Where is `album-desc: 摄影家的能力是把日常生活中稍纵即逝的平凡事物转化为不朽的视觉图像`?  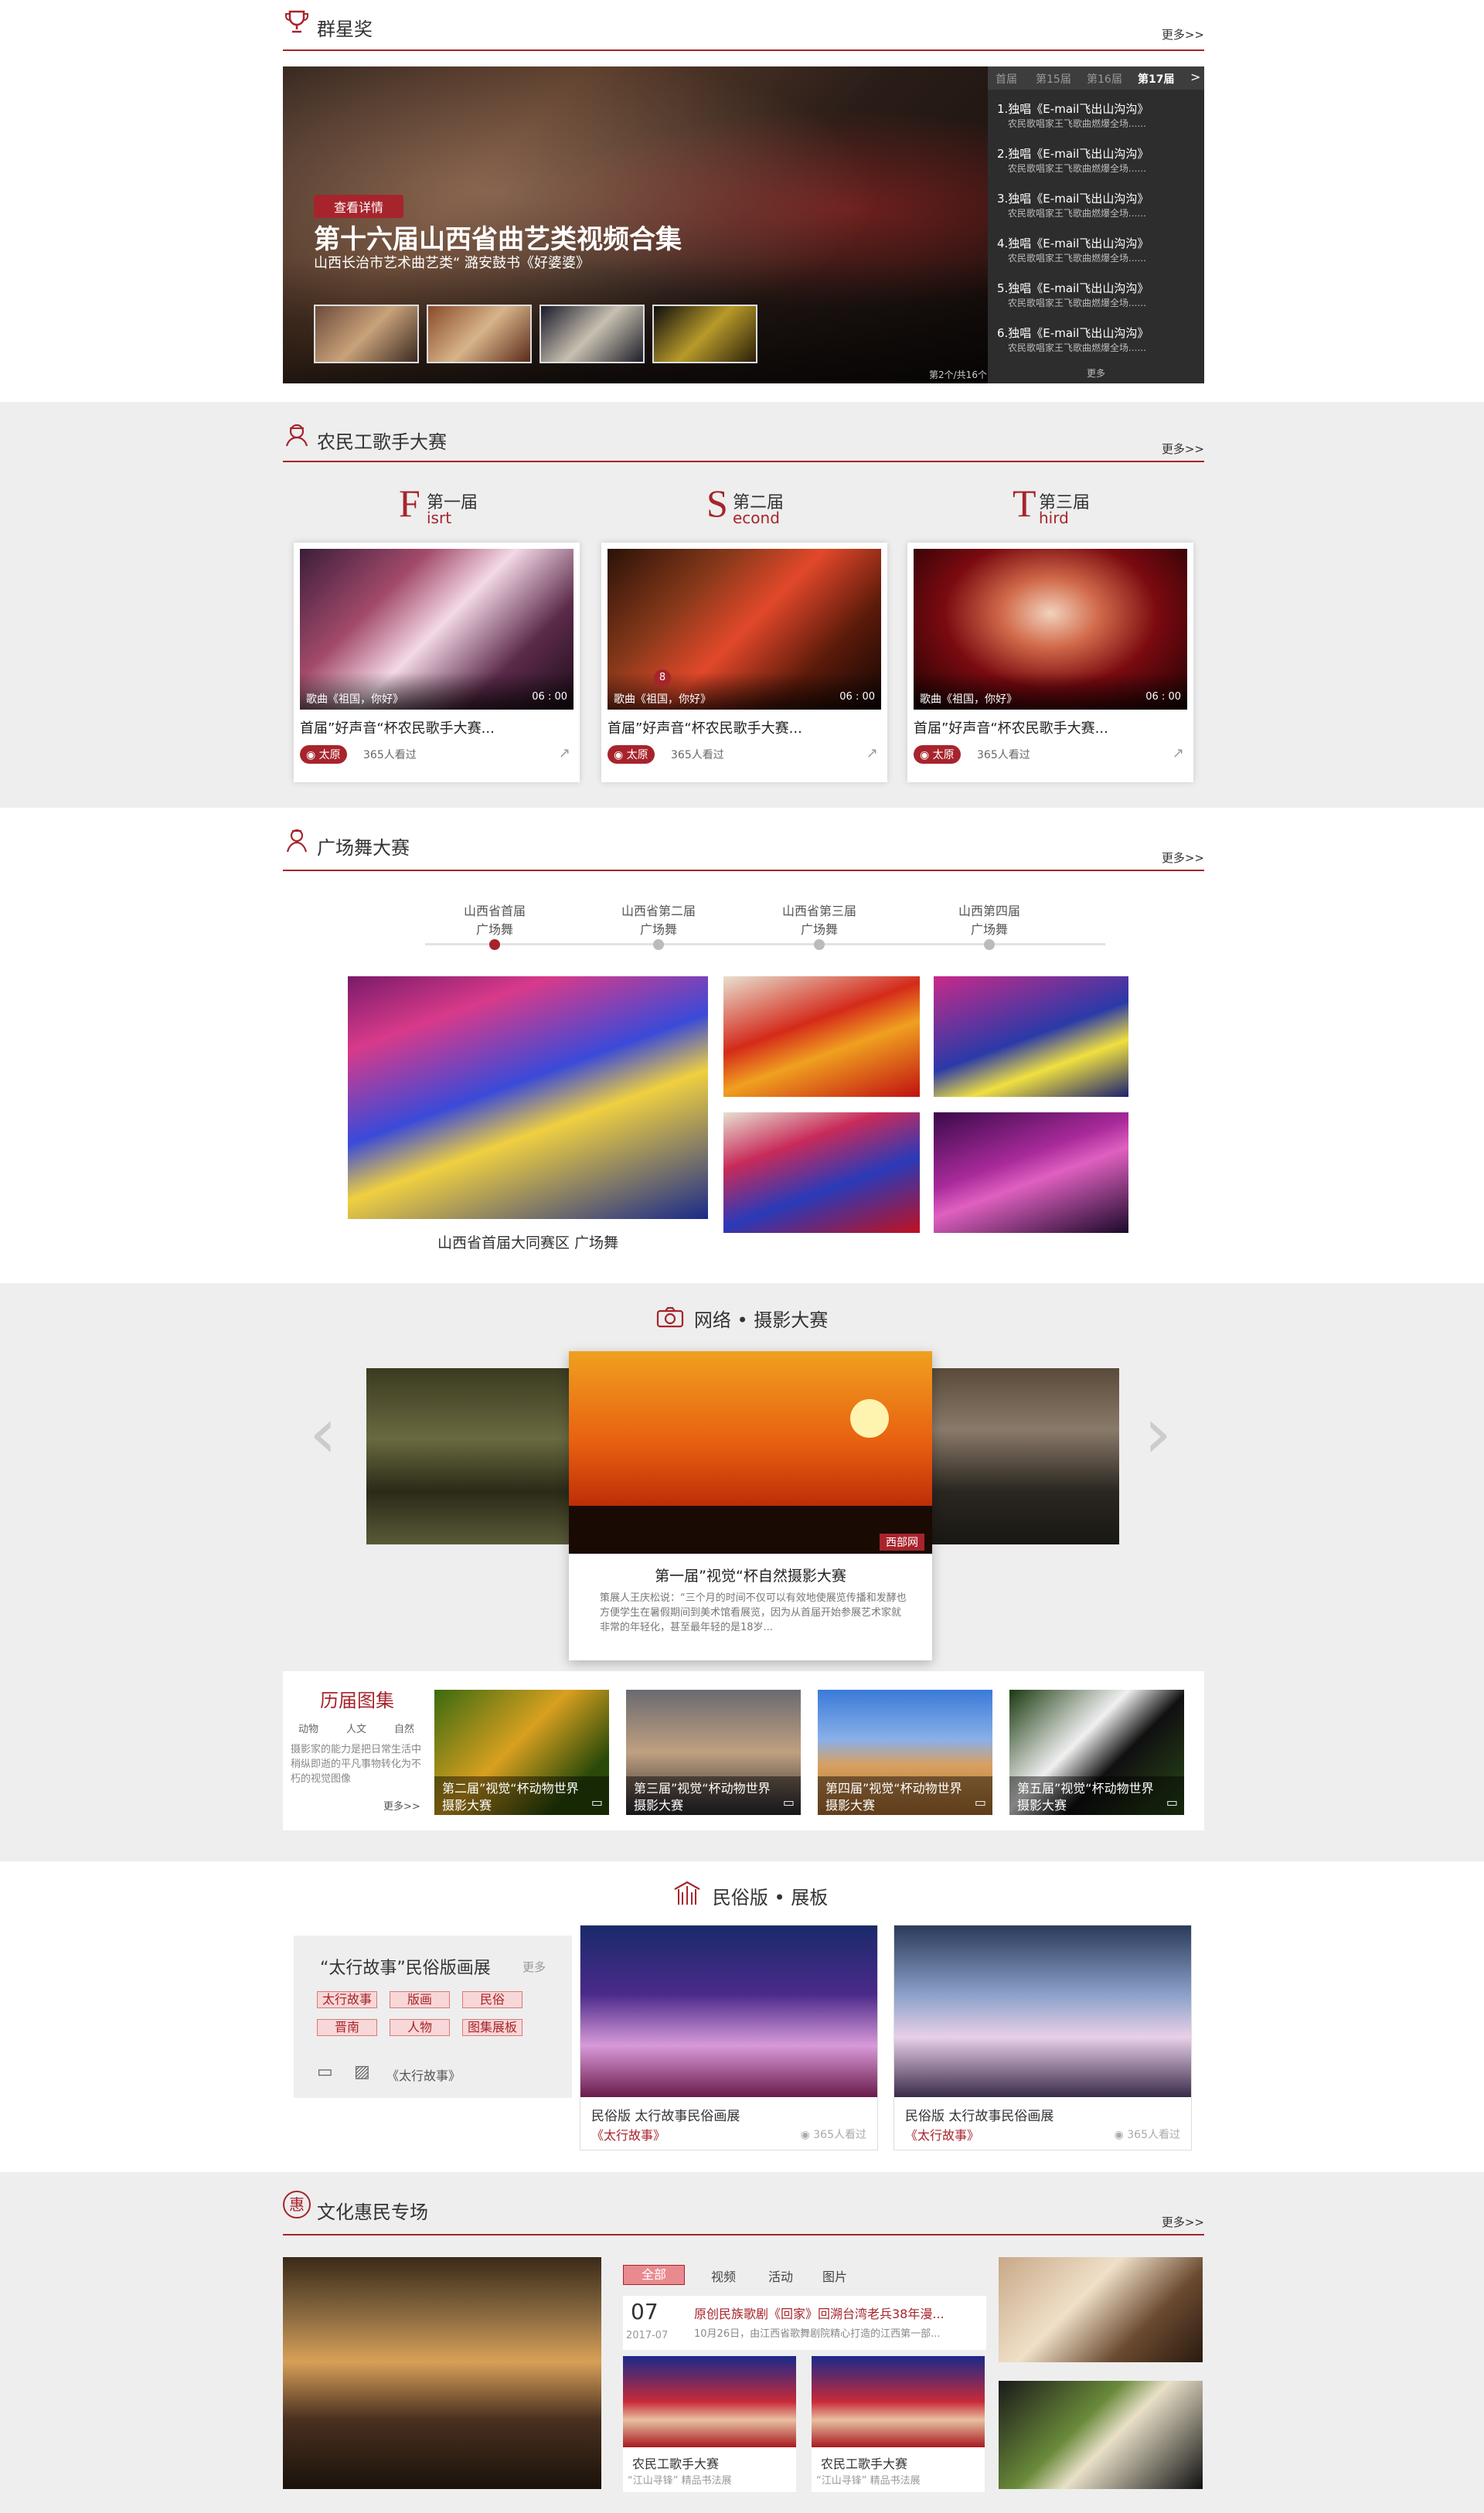 album-desc: 摄影家的能力是把日常生活中稍纵即逝的平凡事物转化为不朽的视觉图像 is located at coordinates (356, 1765).